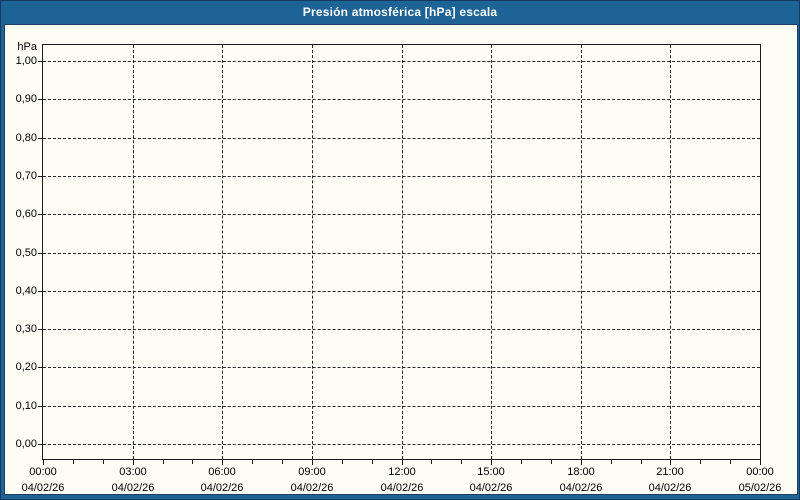  Describe the element at coordinates (26, 176) in the screenshot. I see `y-axis-tick-label: 0,70` at that location.